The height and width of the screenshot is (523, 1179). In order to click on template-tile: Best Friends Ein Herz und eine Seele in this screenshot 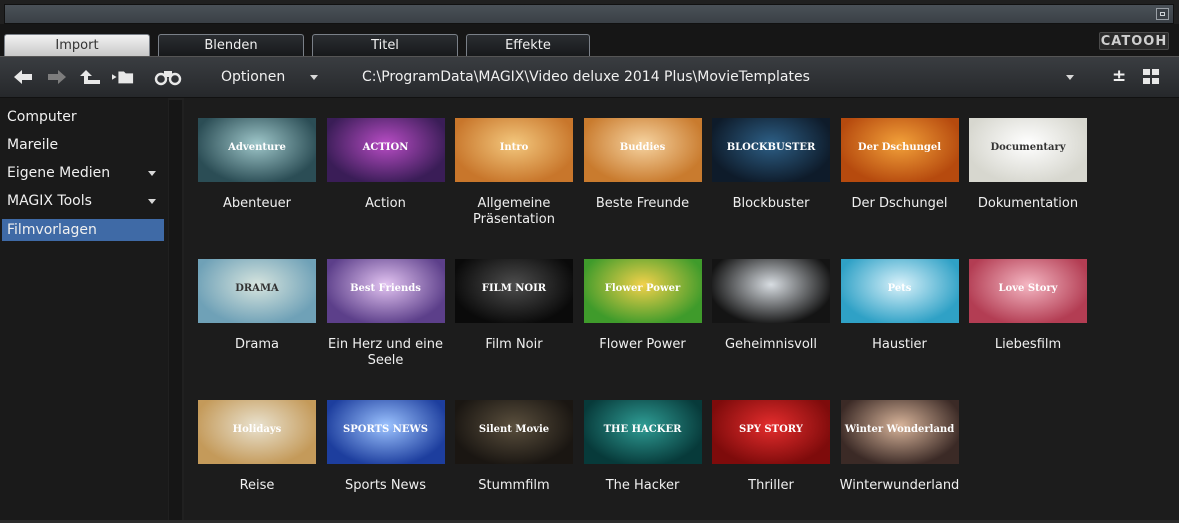, I will do `click(386, 317)`.